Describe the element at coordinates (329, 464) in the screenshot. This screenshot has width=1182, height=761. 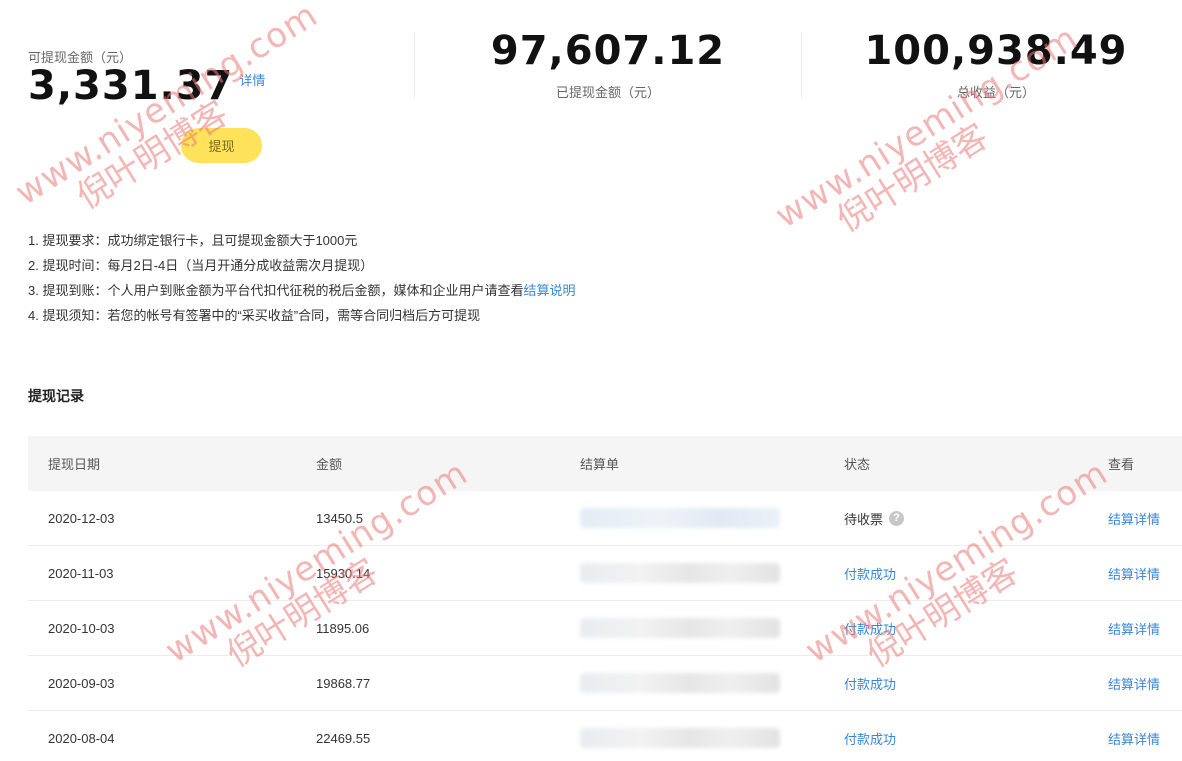
I see `header-amount: 金额` at that location.